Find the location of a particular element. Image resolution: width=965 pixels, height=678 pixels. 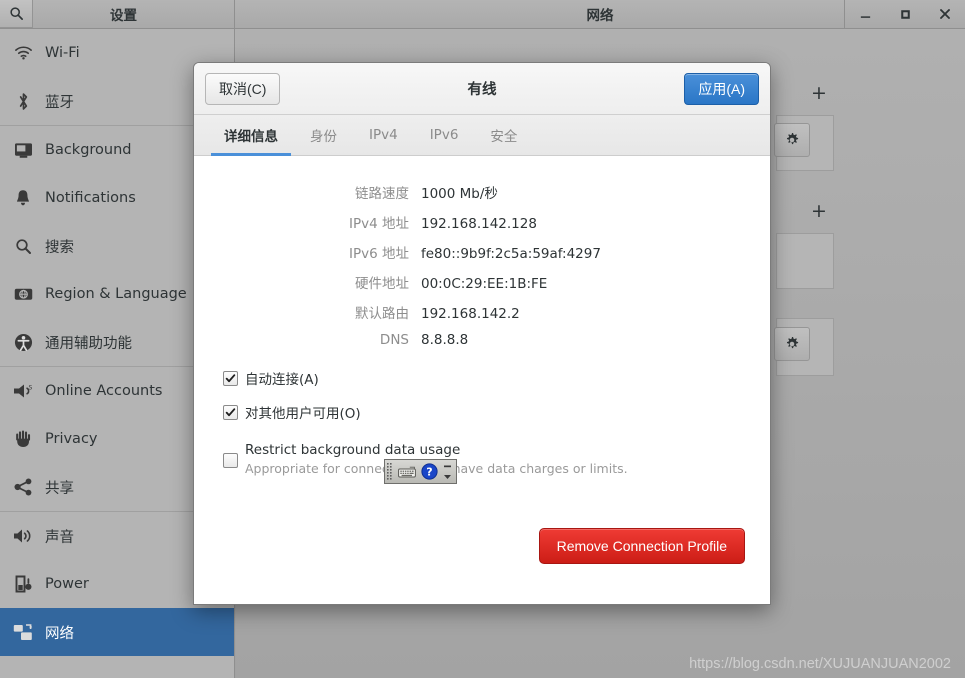

tab-ipv4: IPv4 is located at coordinates (383, 135).